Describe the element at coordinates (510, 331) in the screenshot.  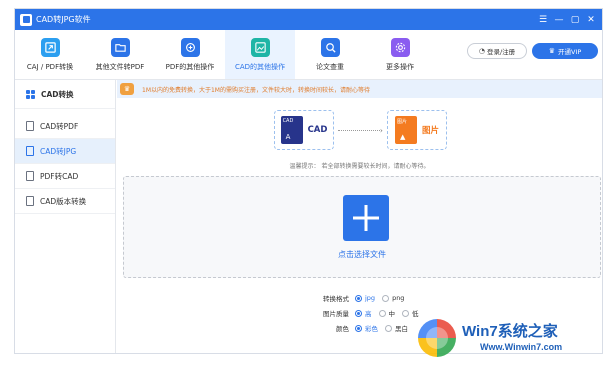
I see `watermark-title: Win7系统之家` at that location.